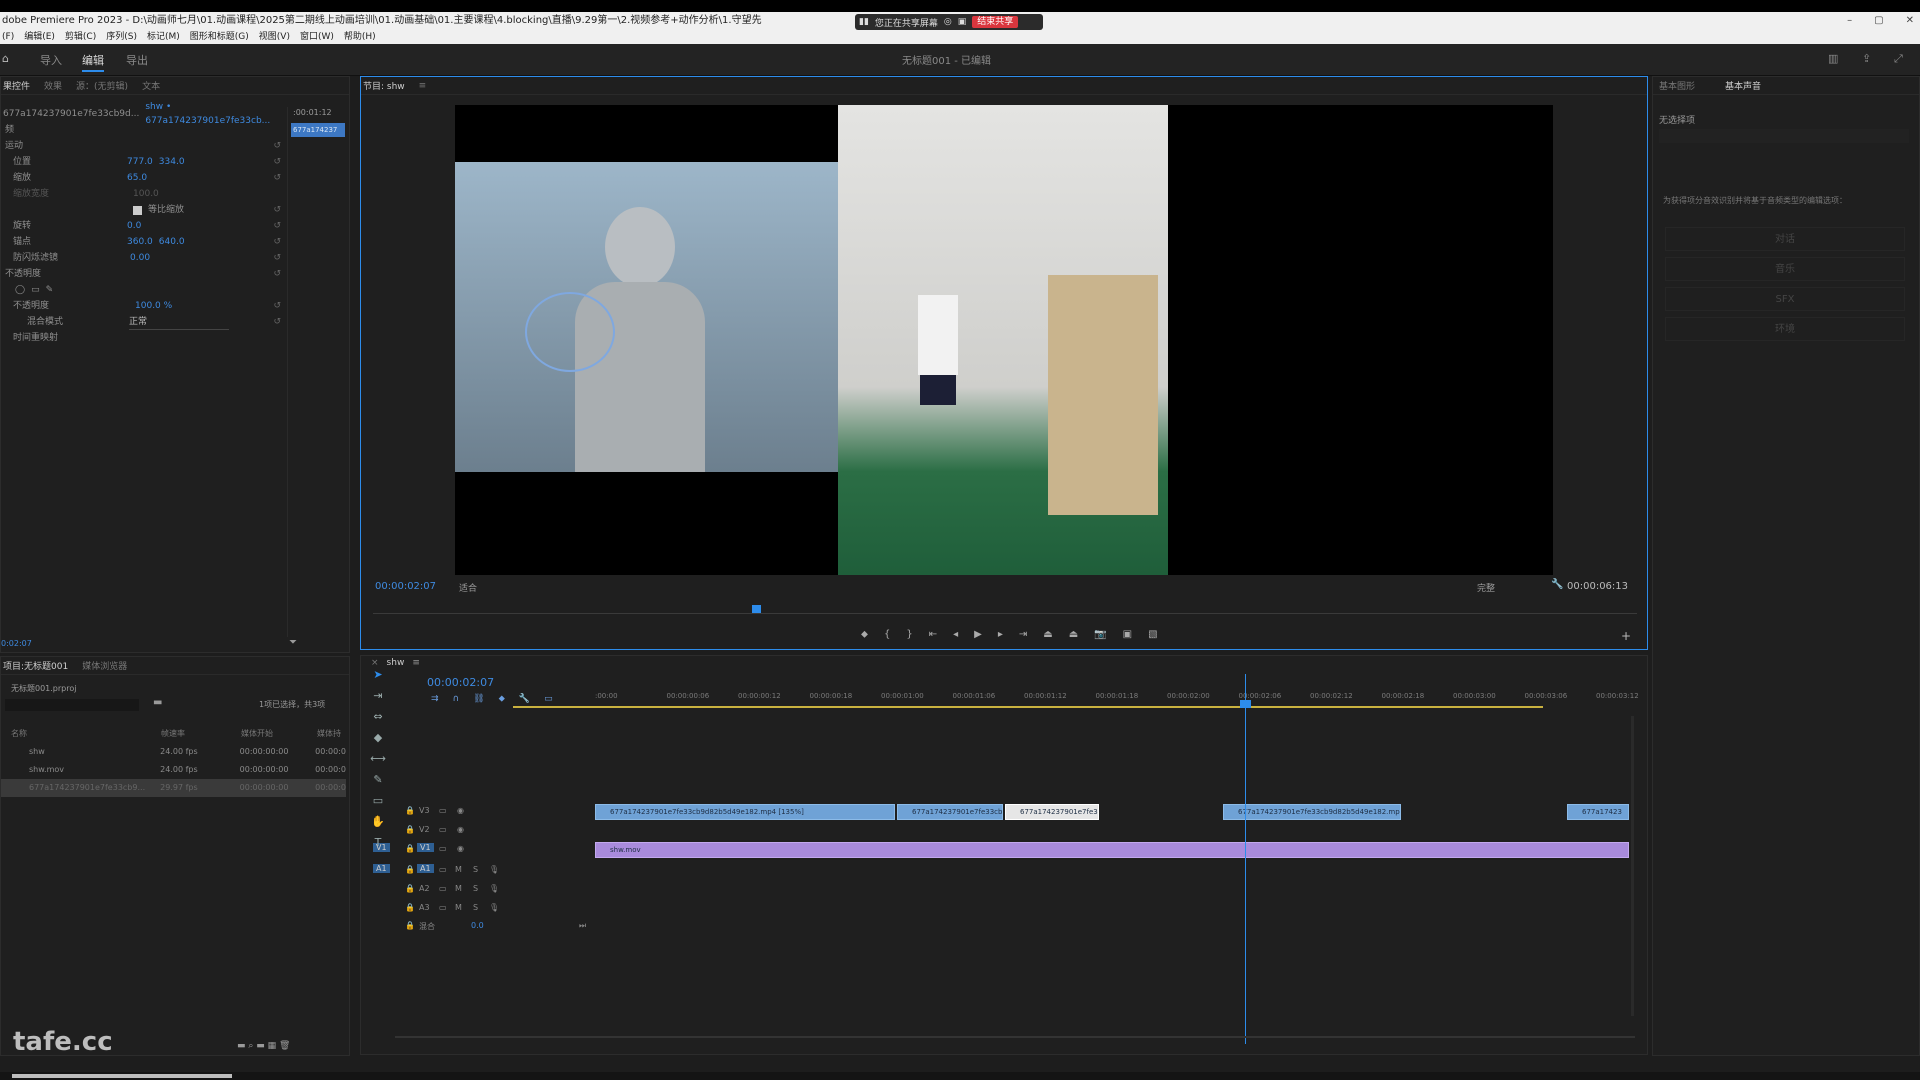  Describe the element at coordinates (1100, 634) in the screenshot. I see `export-frame-icon: 📷` at that location.